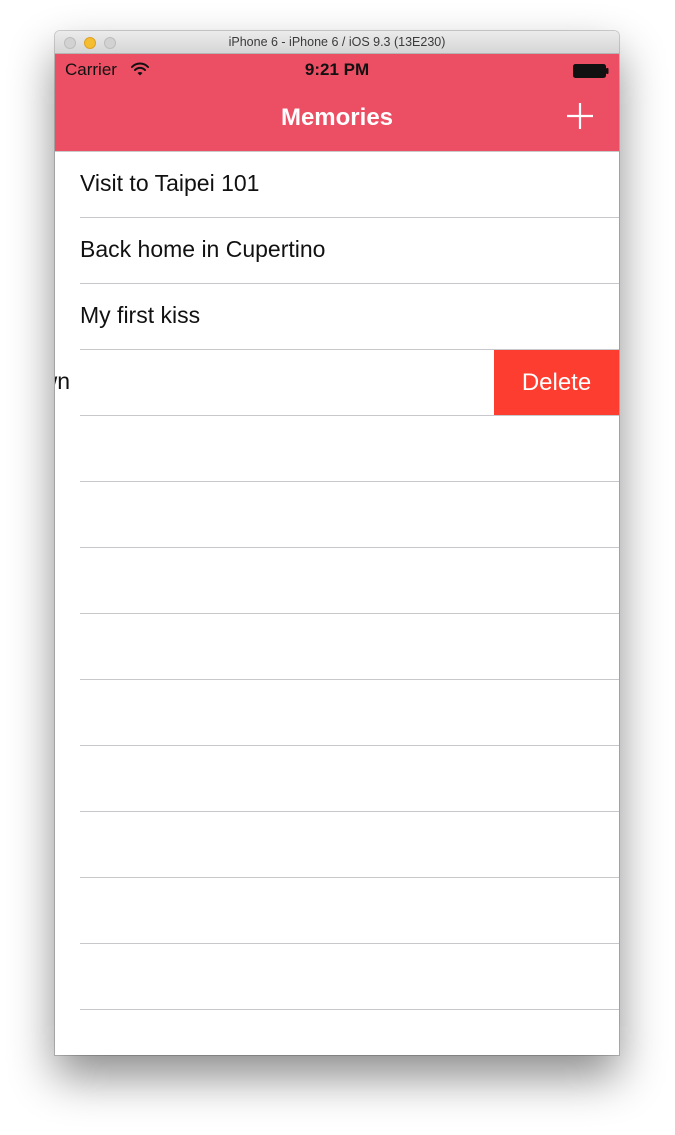 The image size is (675, 1135). Describe the element at coordinates (63, 381) in the screenshot. I see `memory-title: p in town` at that location.